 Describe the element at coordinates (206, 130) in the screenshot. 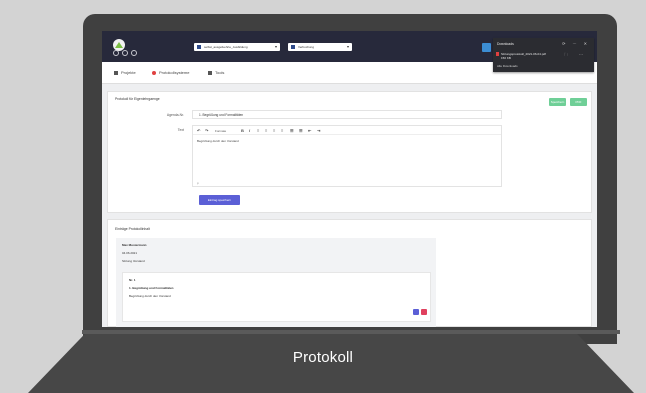

I see `redo-icon: ↷` at that location.